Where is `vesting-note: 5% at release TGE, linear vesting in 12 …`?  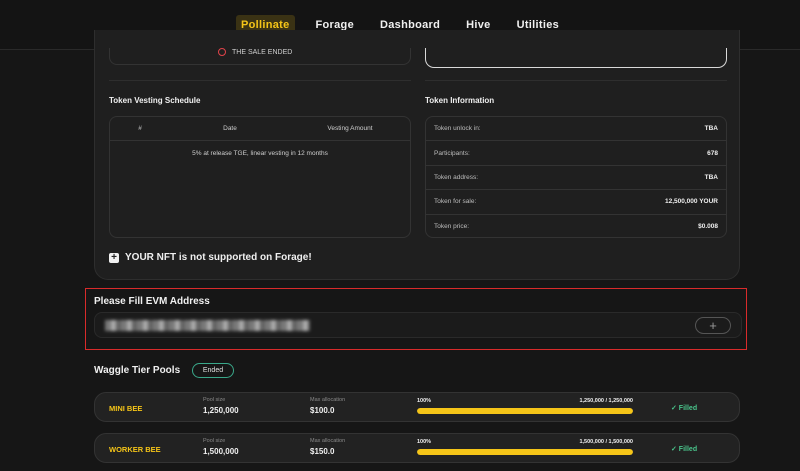
vesting-note: 5% at release TGE, linear vesting in 12 … is located at coordinates (260, 153).